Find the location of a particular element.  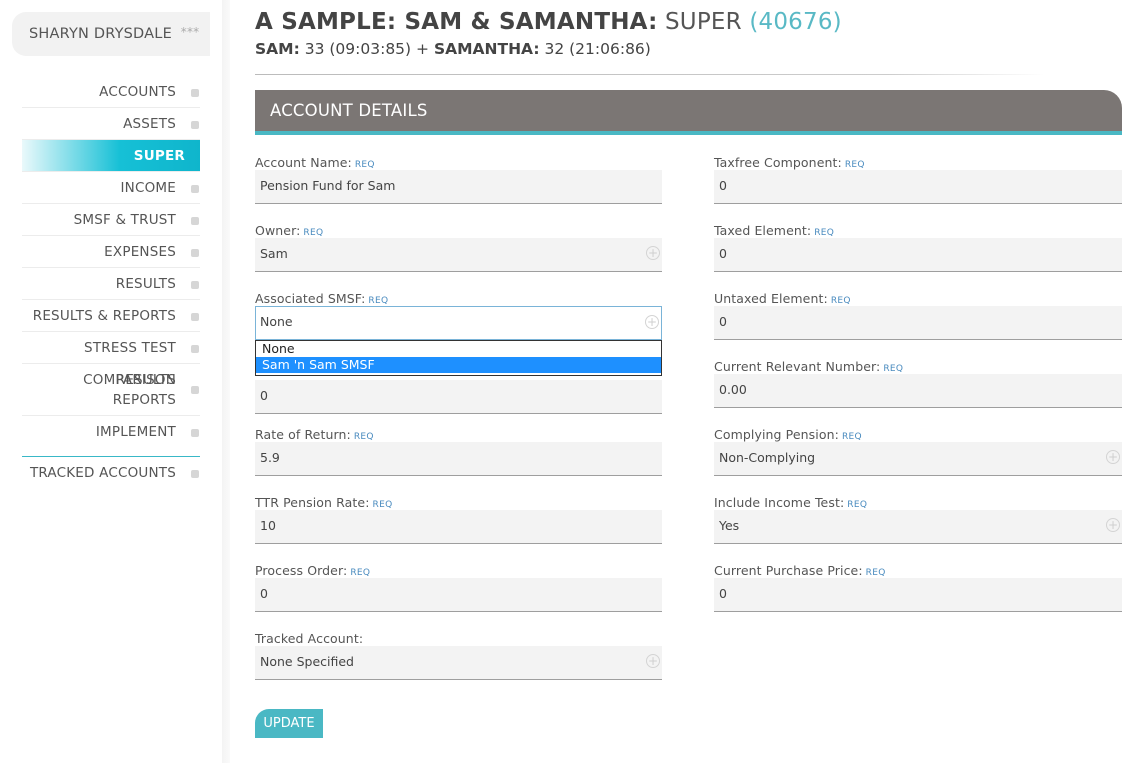

field-associated-smsf: Associated SMSF: REQ None + is located at coordinates (458, 315).